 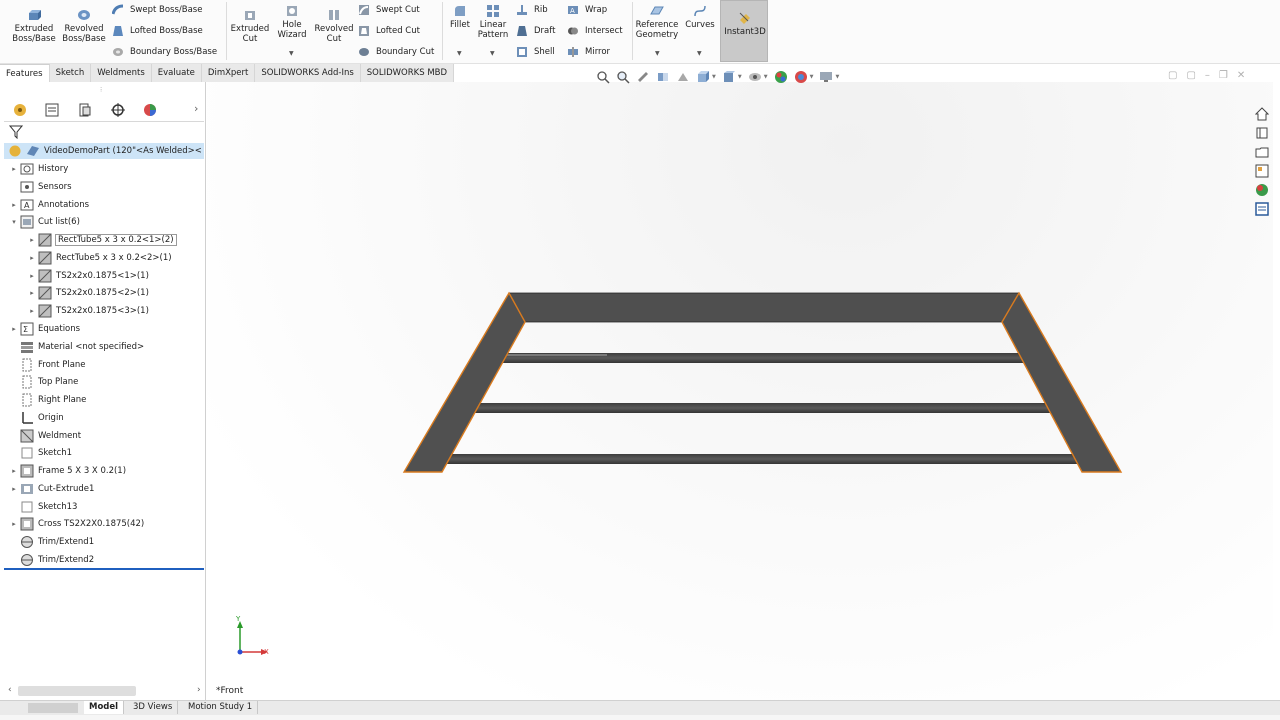 What do you see at coordinates (34, 26) in the screenshot?
I see `extruded-boss-button: Extruded Boss/Base` at bounding box center [34, 26].